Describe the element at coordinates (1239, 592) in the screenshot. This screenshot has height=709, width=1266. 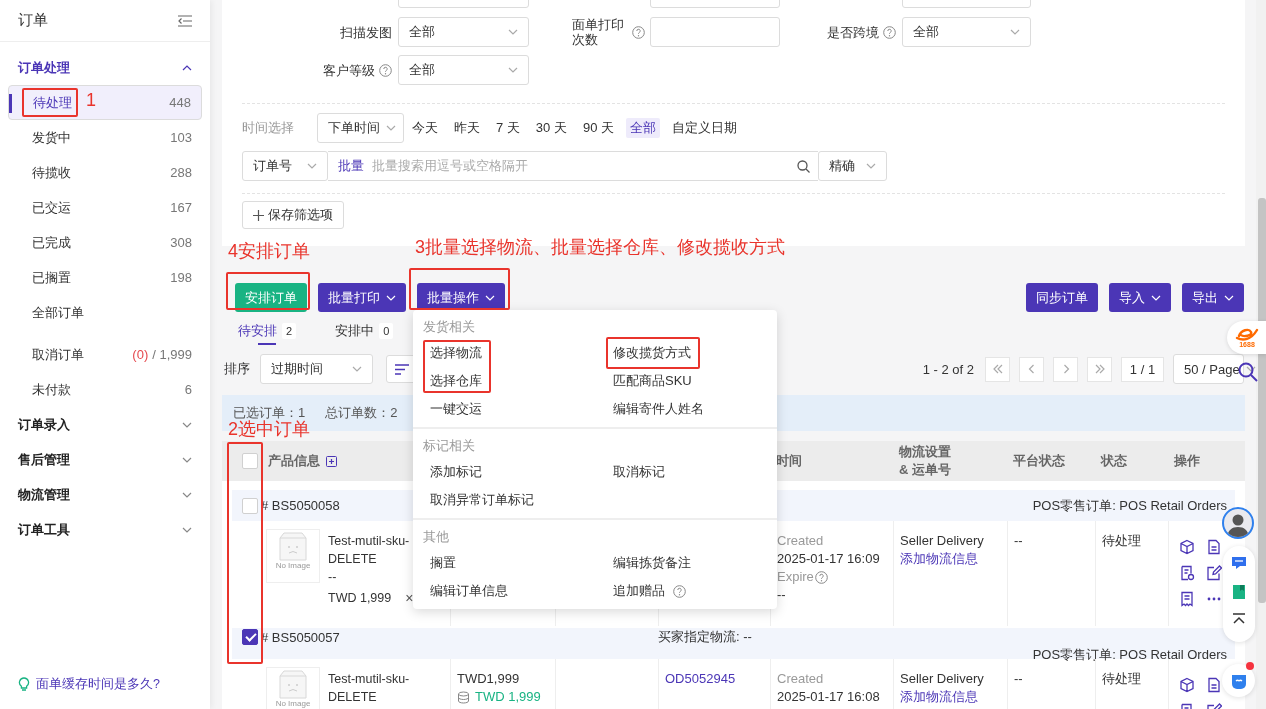
I see `book-icon` at that location.